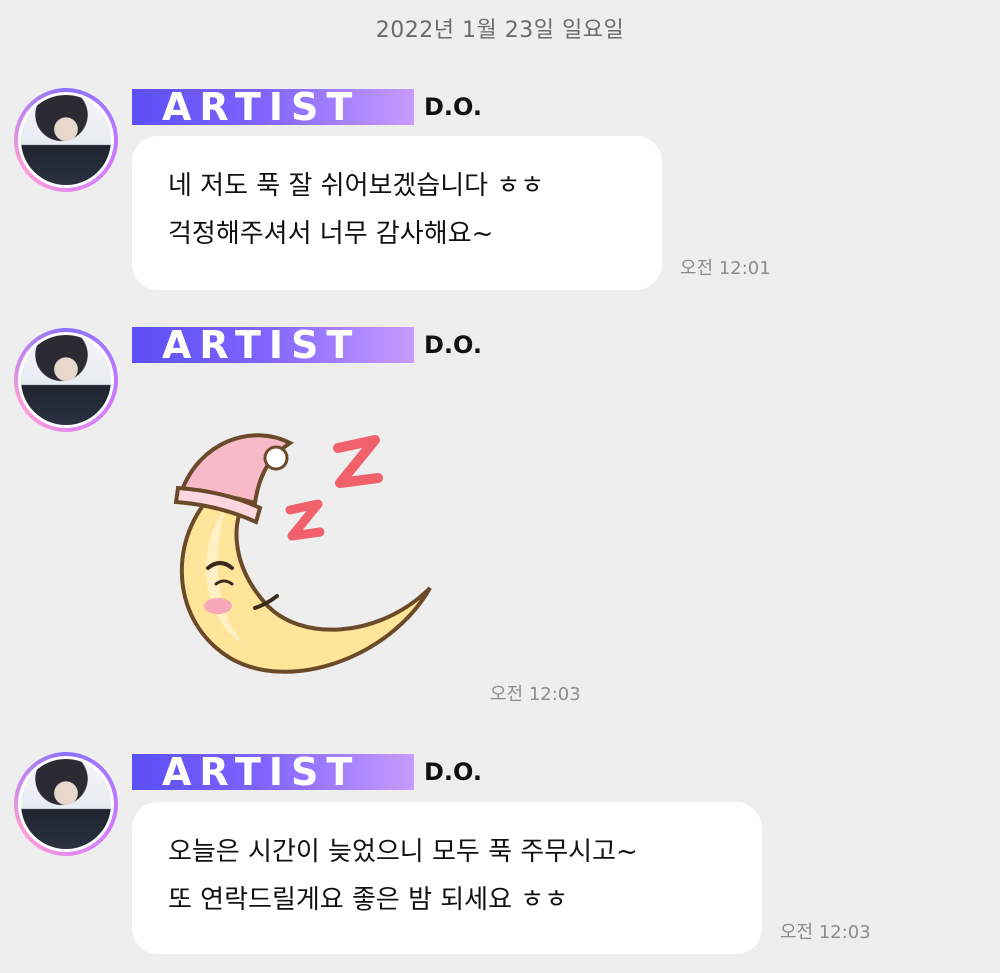  Describe the element at coordinates (368, 900) in the screenshot. I see `message-line: 또 연락드릴게요 좋은 밤 되세요 ㅎㅎ` at that location.